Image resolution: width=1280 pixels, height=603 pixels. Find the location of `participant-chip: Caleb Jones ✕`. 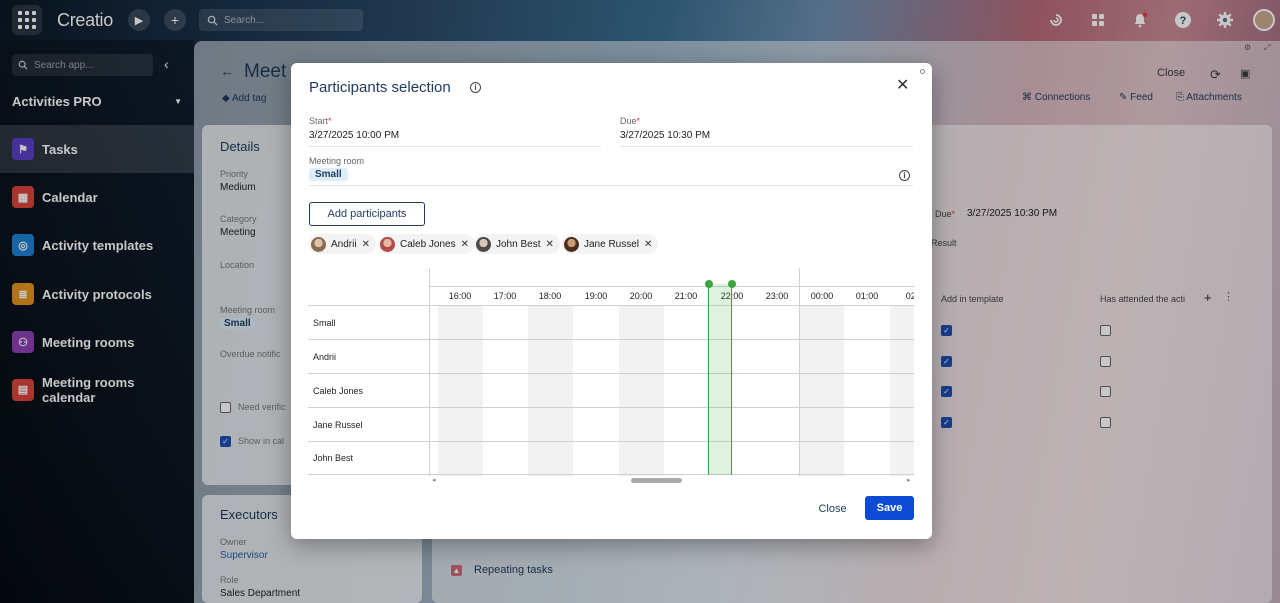

participant-chip: Caleb Jones ✕ is located at coordinates (426, 244).